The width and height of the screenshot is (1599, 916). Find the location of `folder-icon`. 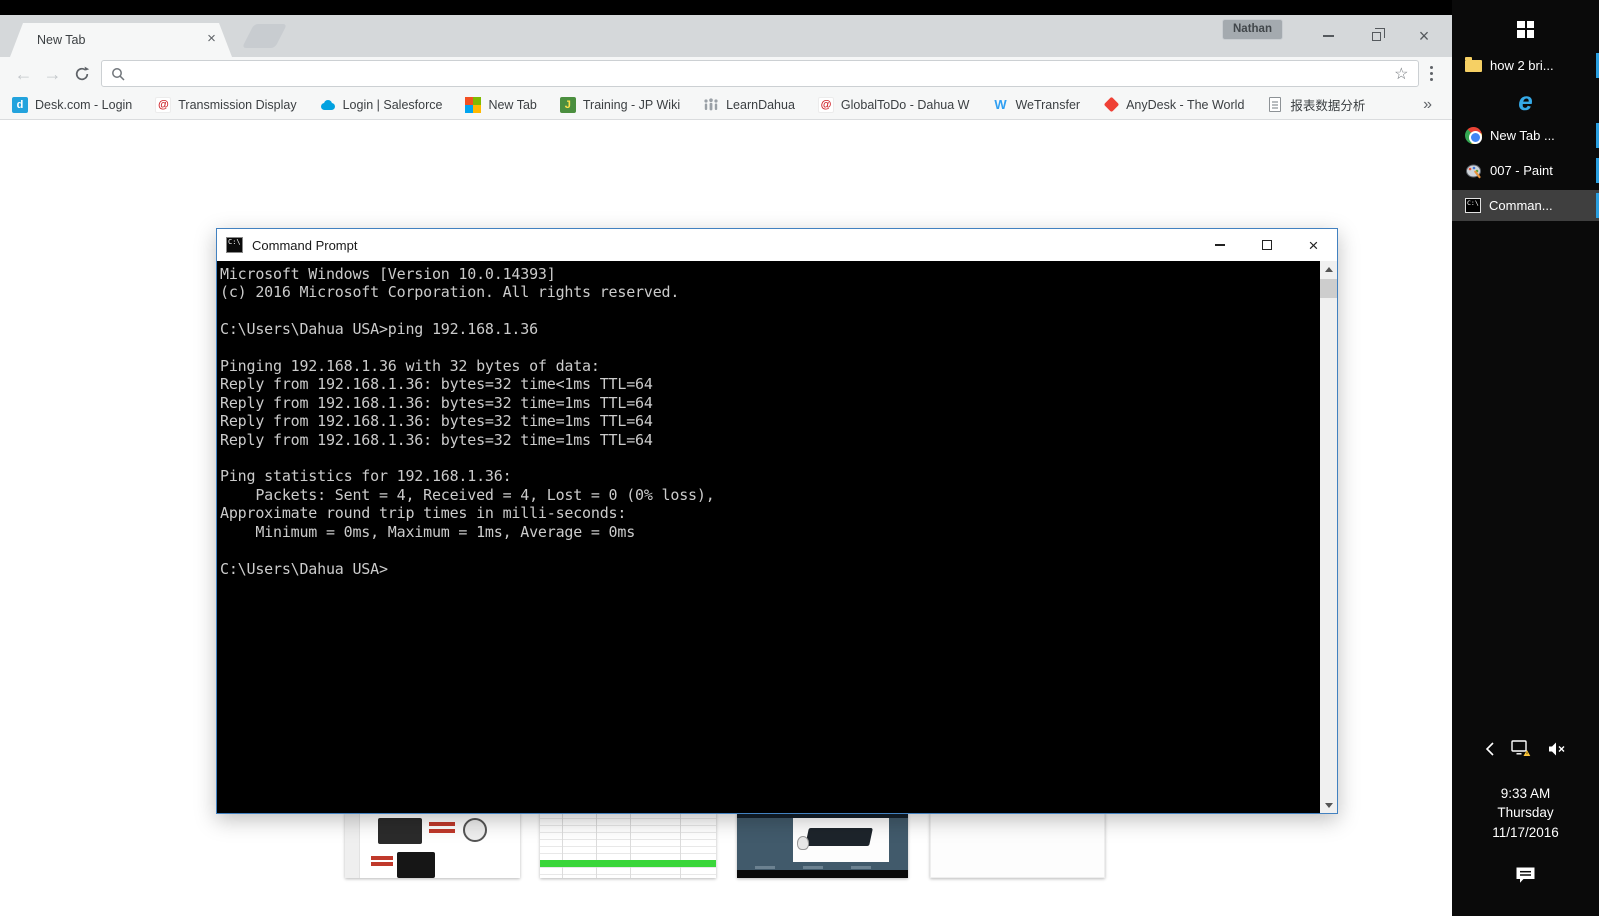

folder-icon is located at coordinates (1473, 64).